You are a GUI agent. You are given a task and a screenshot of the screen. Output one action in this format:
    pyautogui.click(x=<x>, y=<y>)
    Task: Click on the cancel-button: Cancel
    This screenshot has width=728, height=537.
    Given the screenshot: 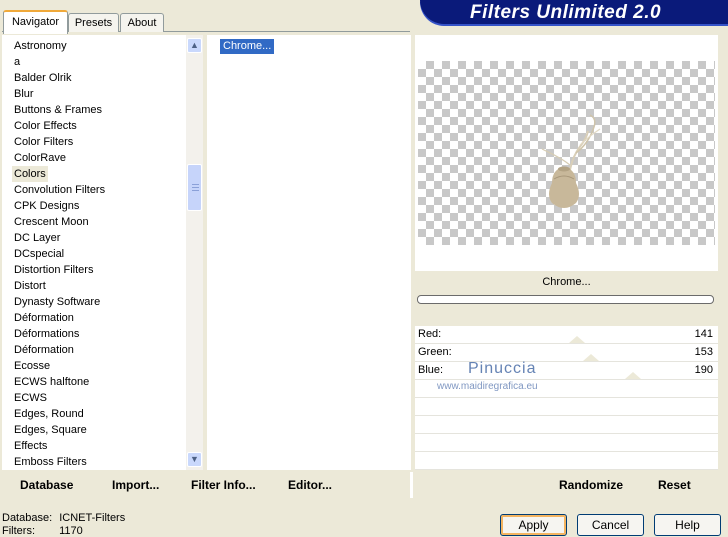 What is the action you would take?
    pyautogui.click(x=610, y=525)
    